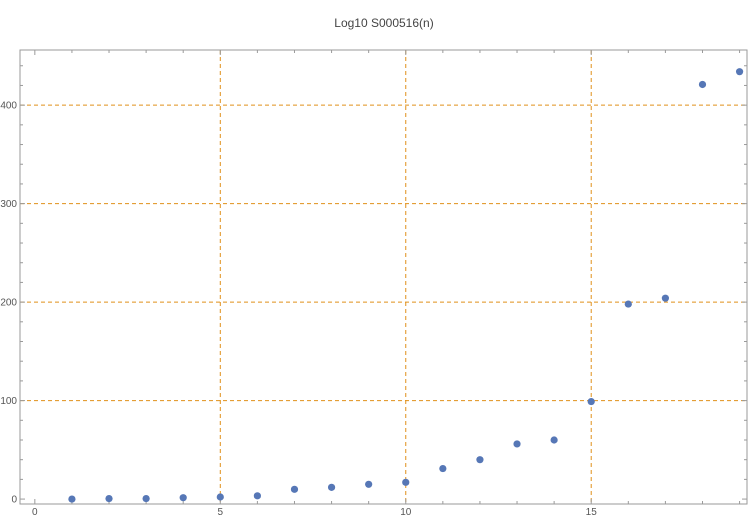 This screenshot has height=518, width=750. Describe the element at coordinates (8, 401) in the screenshot. I see `y-tick-label: 100` at that location.